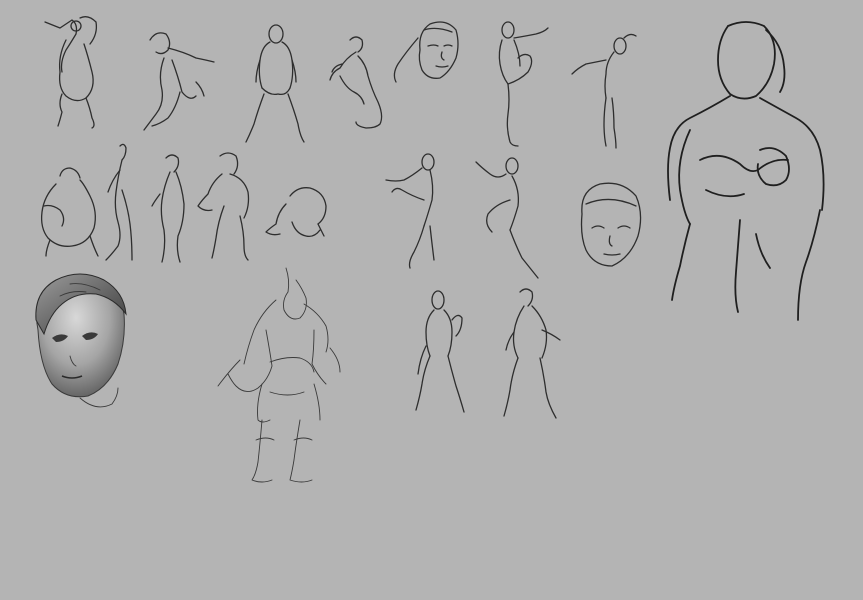 This screenshot has width=863, height=600. What do you see at coordinates (296, 212) in the screenshot?
I see `squatting-figure-sketch` at bounding box center [296, 212].